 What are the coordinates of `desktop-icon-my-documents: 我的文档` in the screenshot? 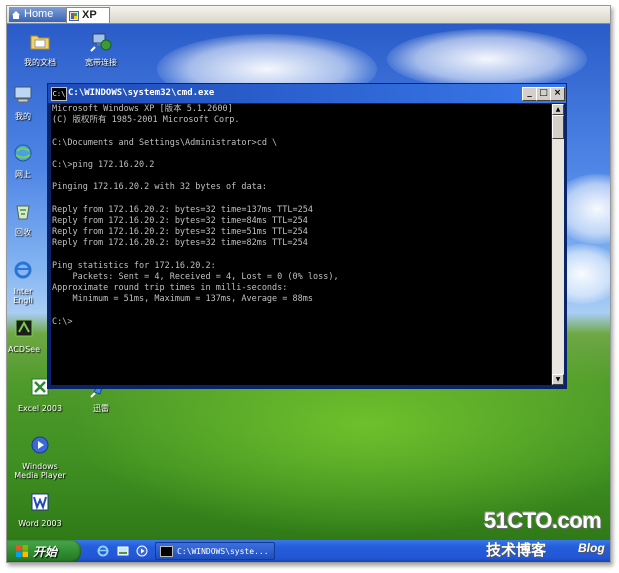 It's located at (40, 48).